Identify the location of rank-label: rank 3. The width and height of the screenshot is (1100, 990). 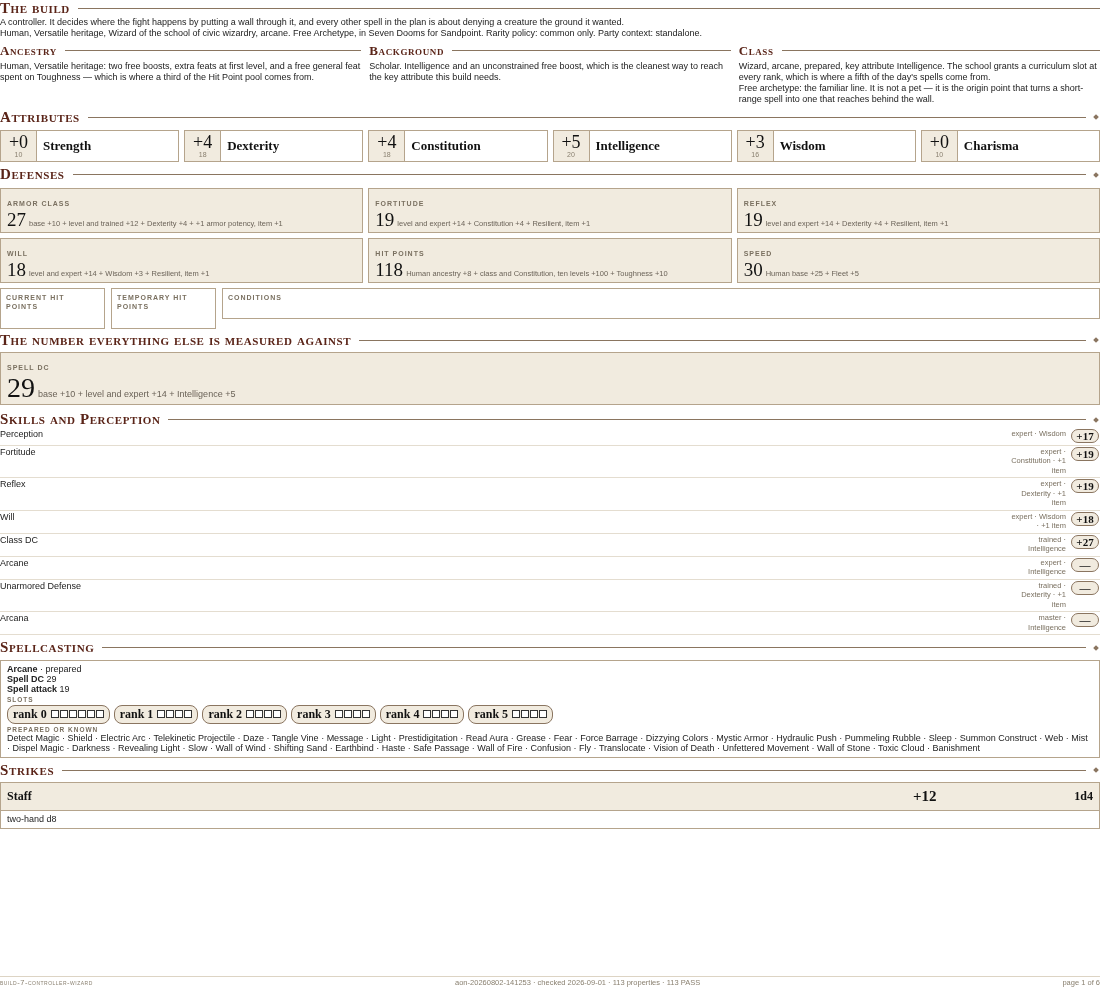
(314, 714).